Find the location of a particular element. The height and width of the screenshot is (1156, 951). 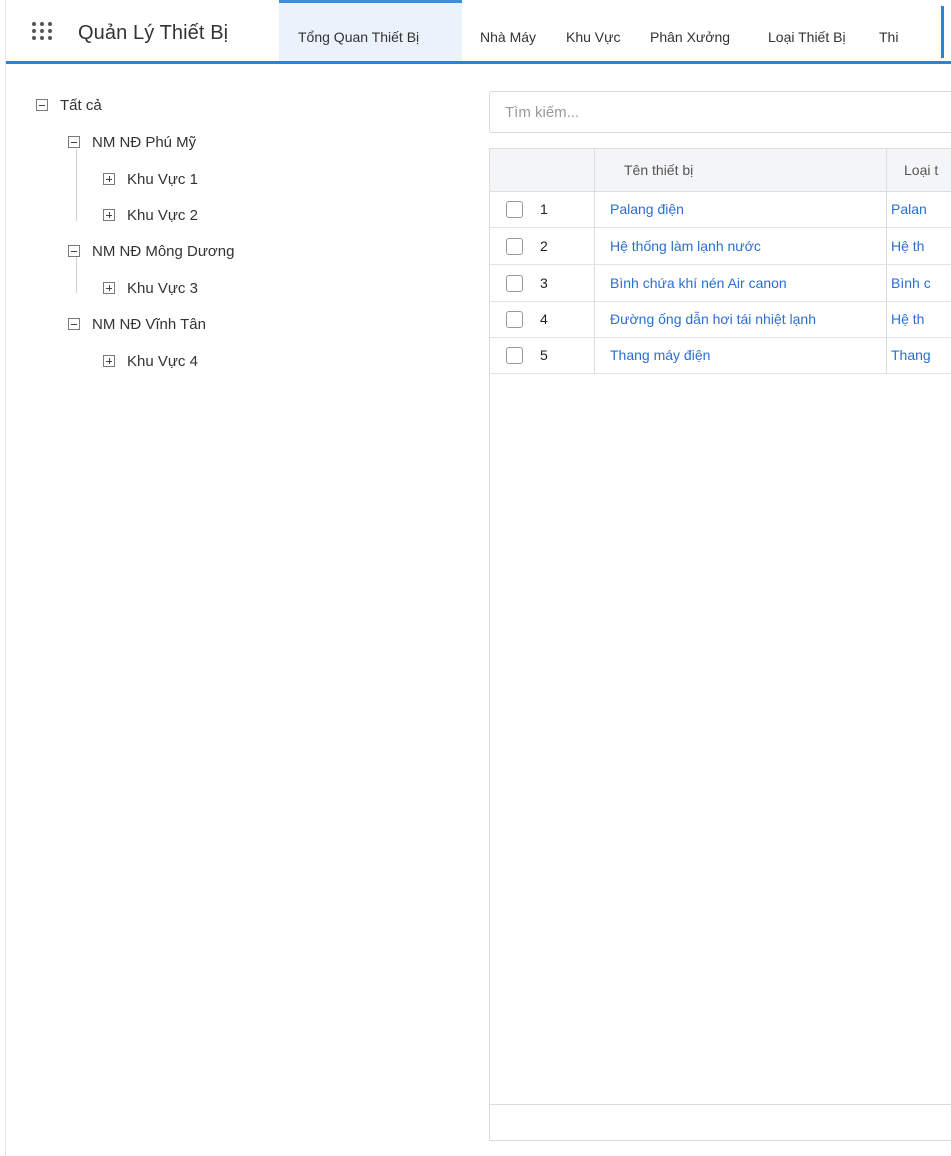

tree-node-label: NM NĐ Mông Dương is located at coordinates (163, 251).